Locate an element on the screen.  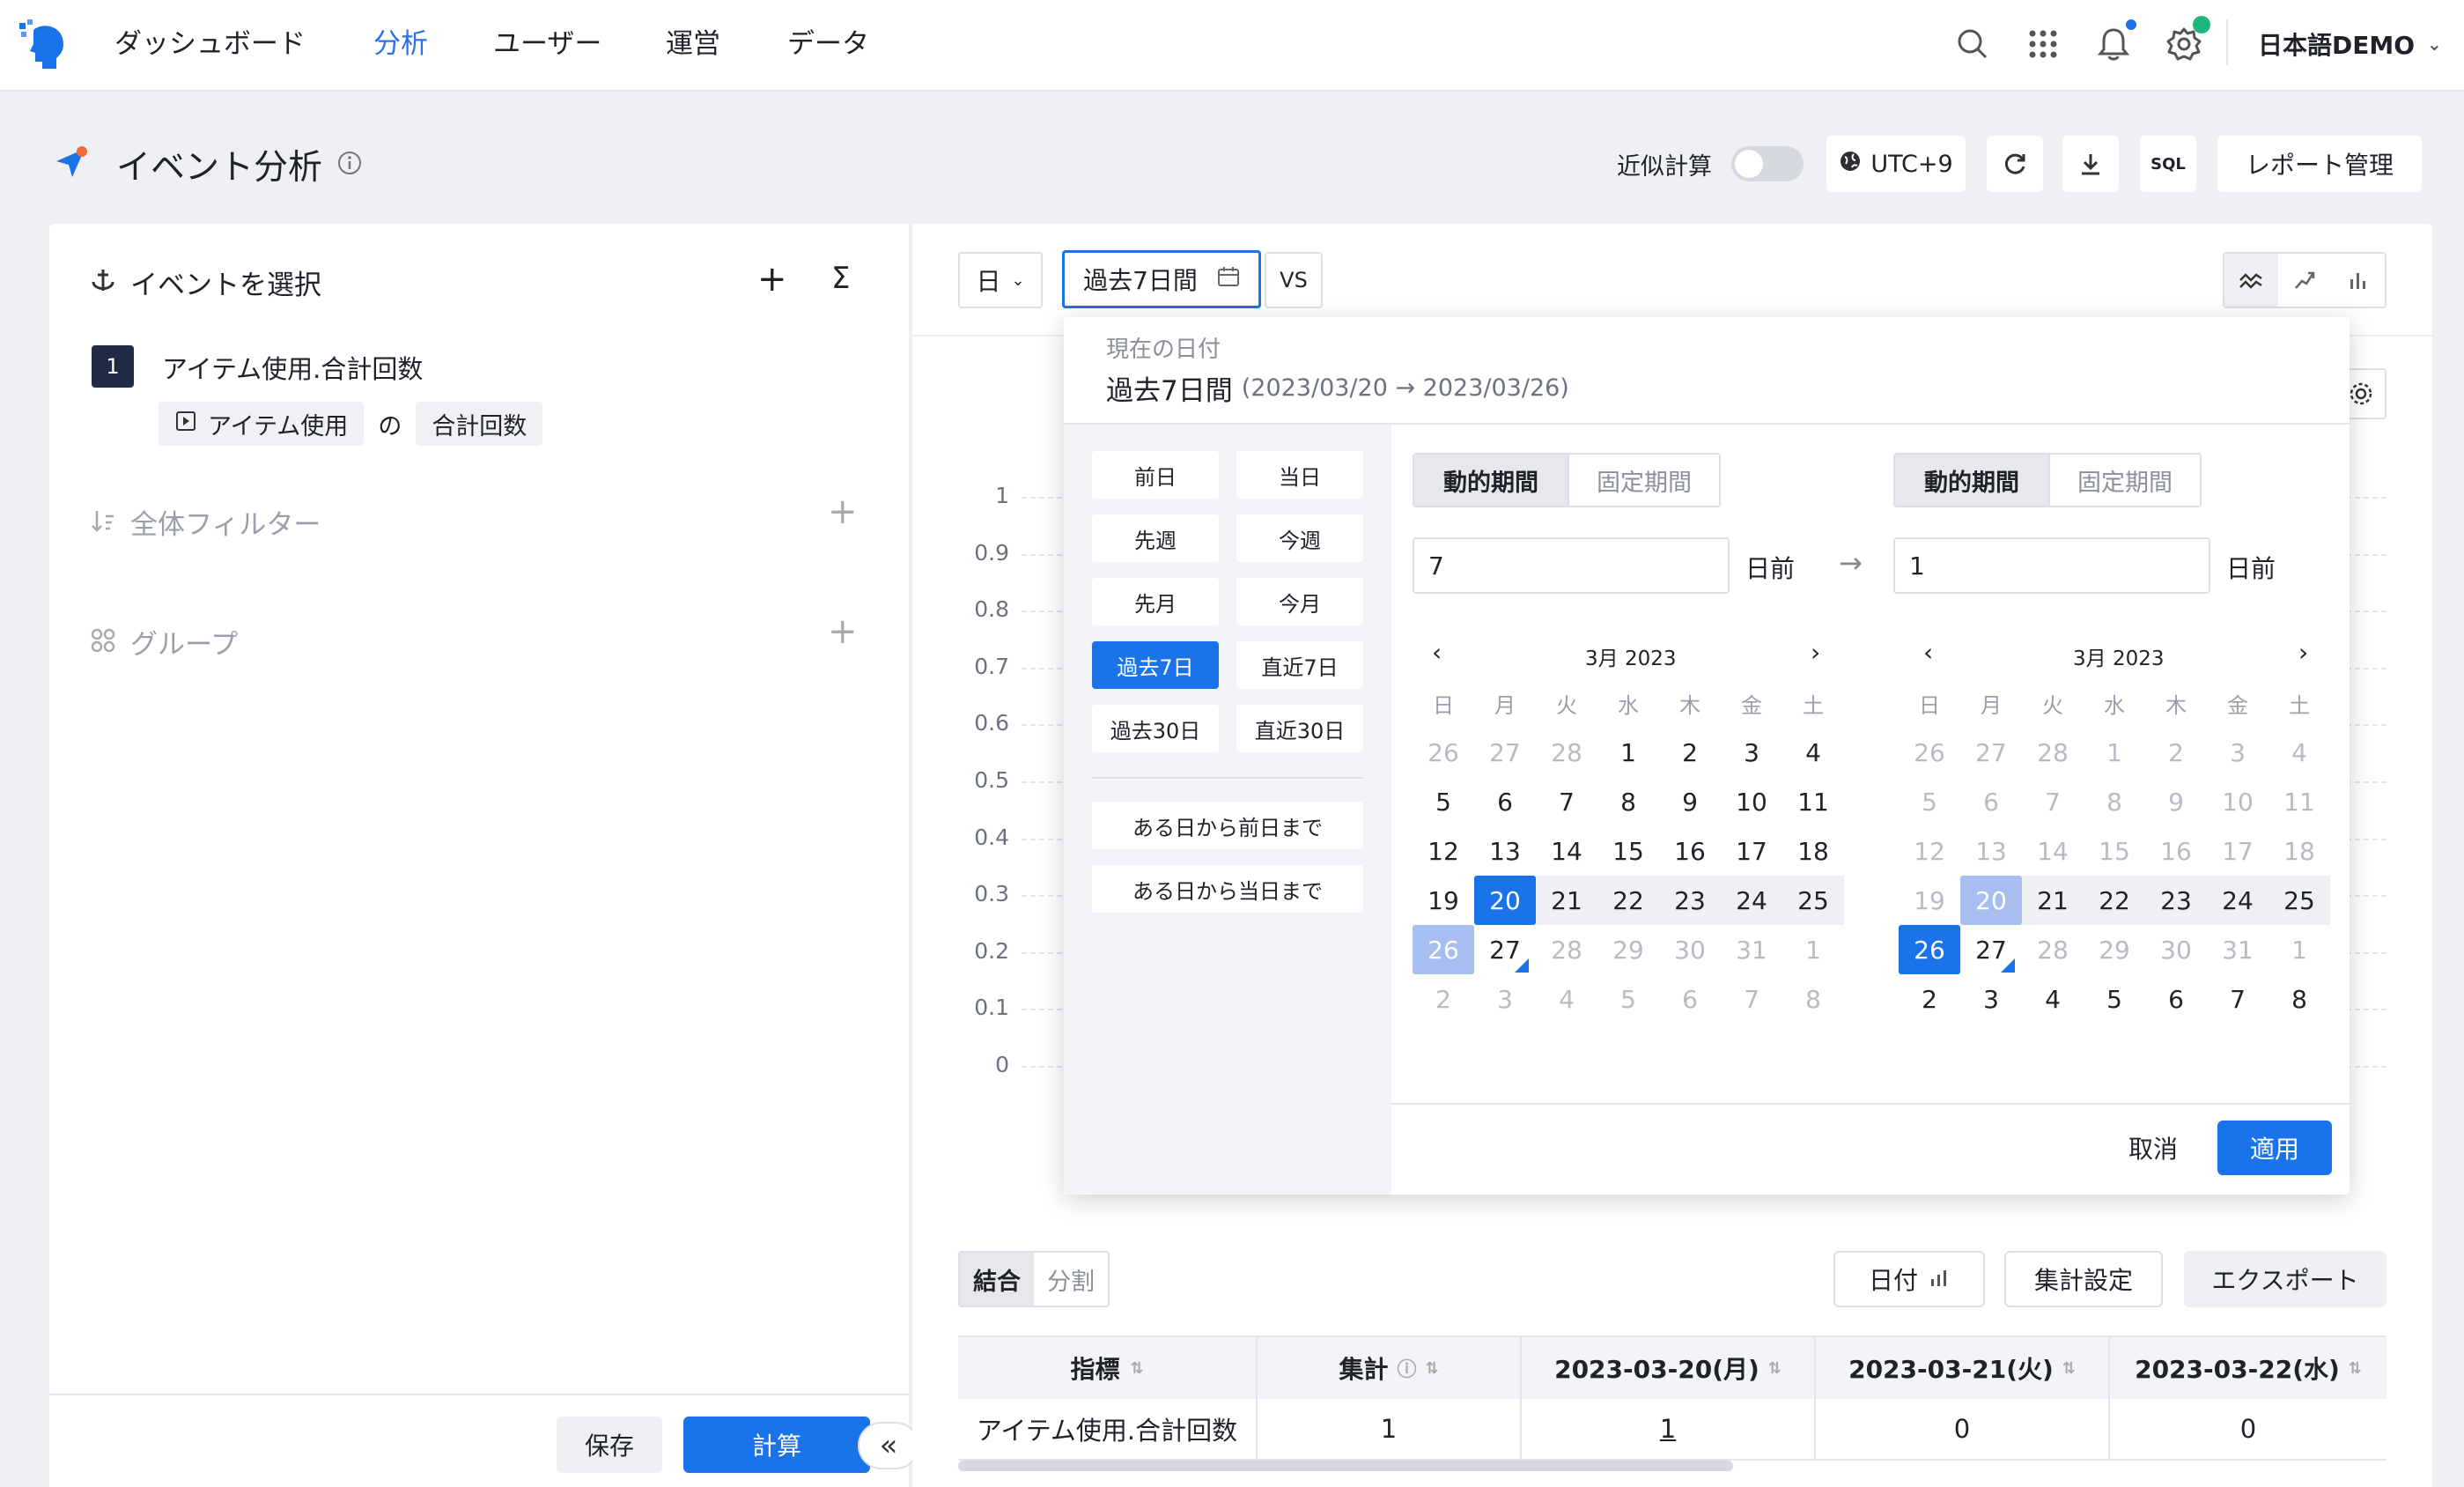
calendar-day: 27 is located at coordinates (1505, 752).